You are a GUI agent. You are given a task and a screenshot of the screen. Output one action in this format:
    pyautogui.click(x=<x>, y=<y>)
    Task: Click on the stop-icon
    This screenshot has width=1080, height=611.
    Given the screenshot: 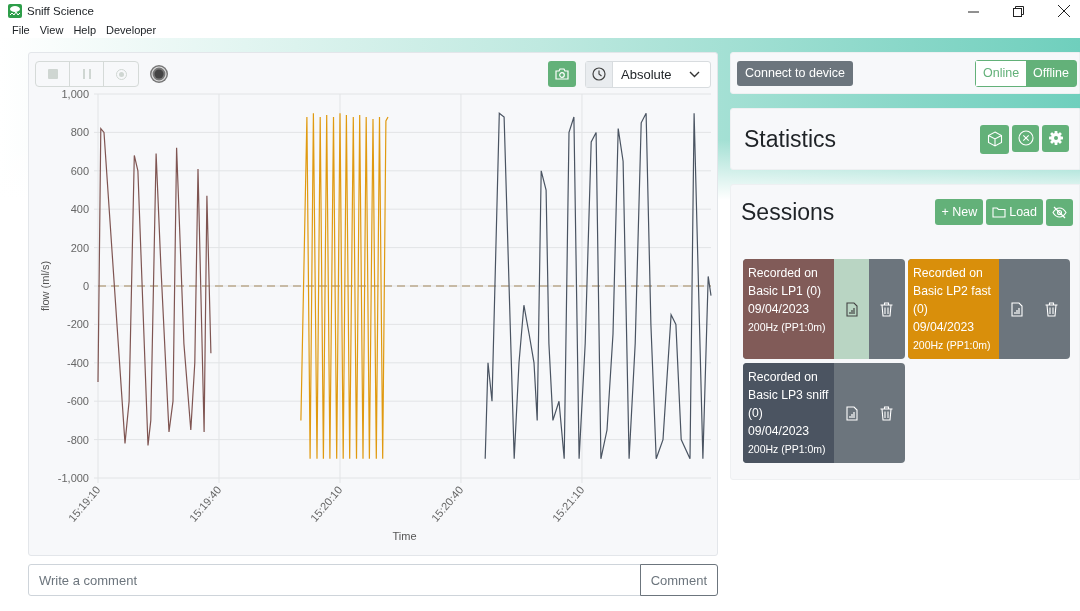 What is the action you would take?
    pyautogui.click(x=52, y=74)
    